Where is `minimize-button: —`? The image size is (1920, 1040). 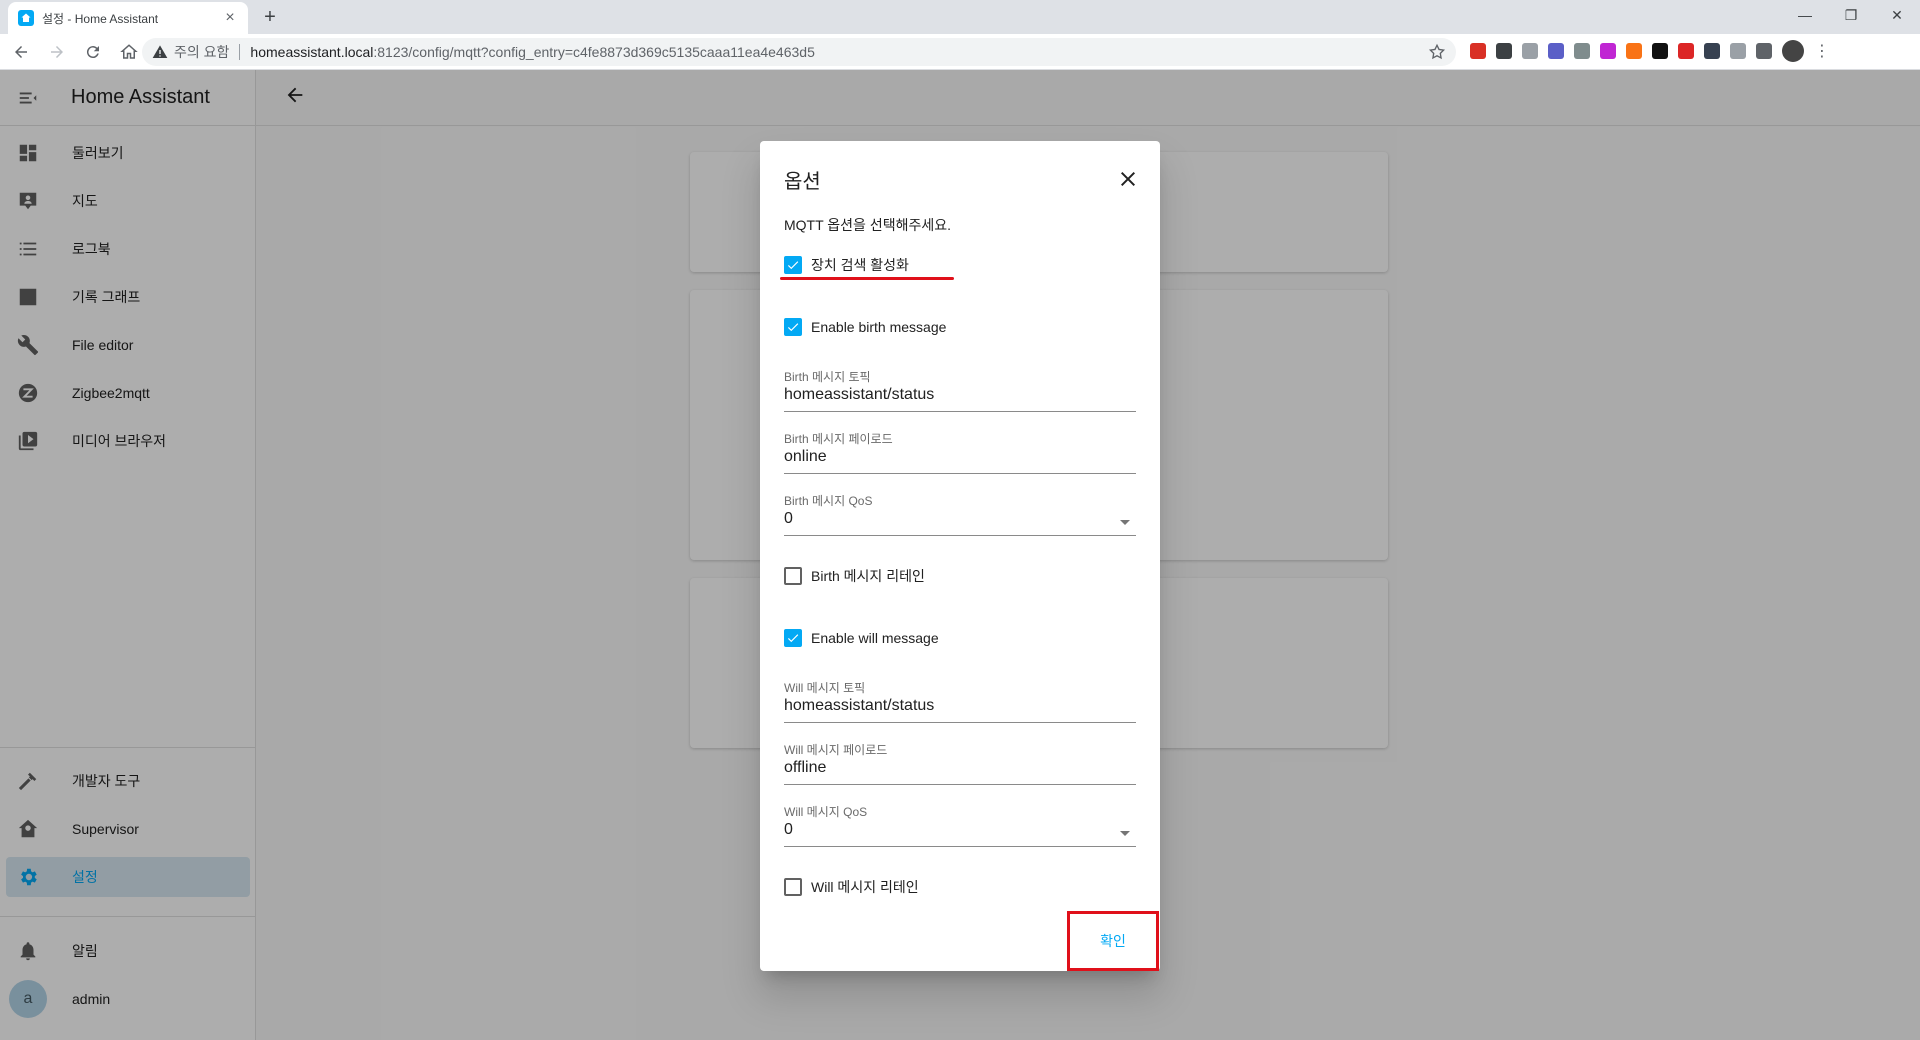
minimize-button: — is located at coordinates (1805, 15).